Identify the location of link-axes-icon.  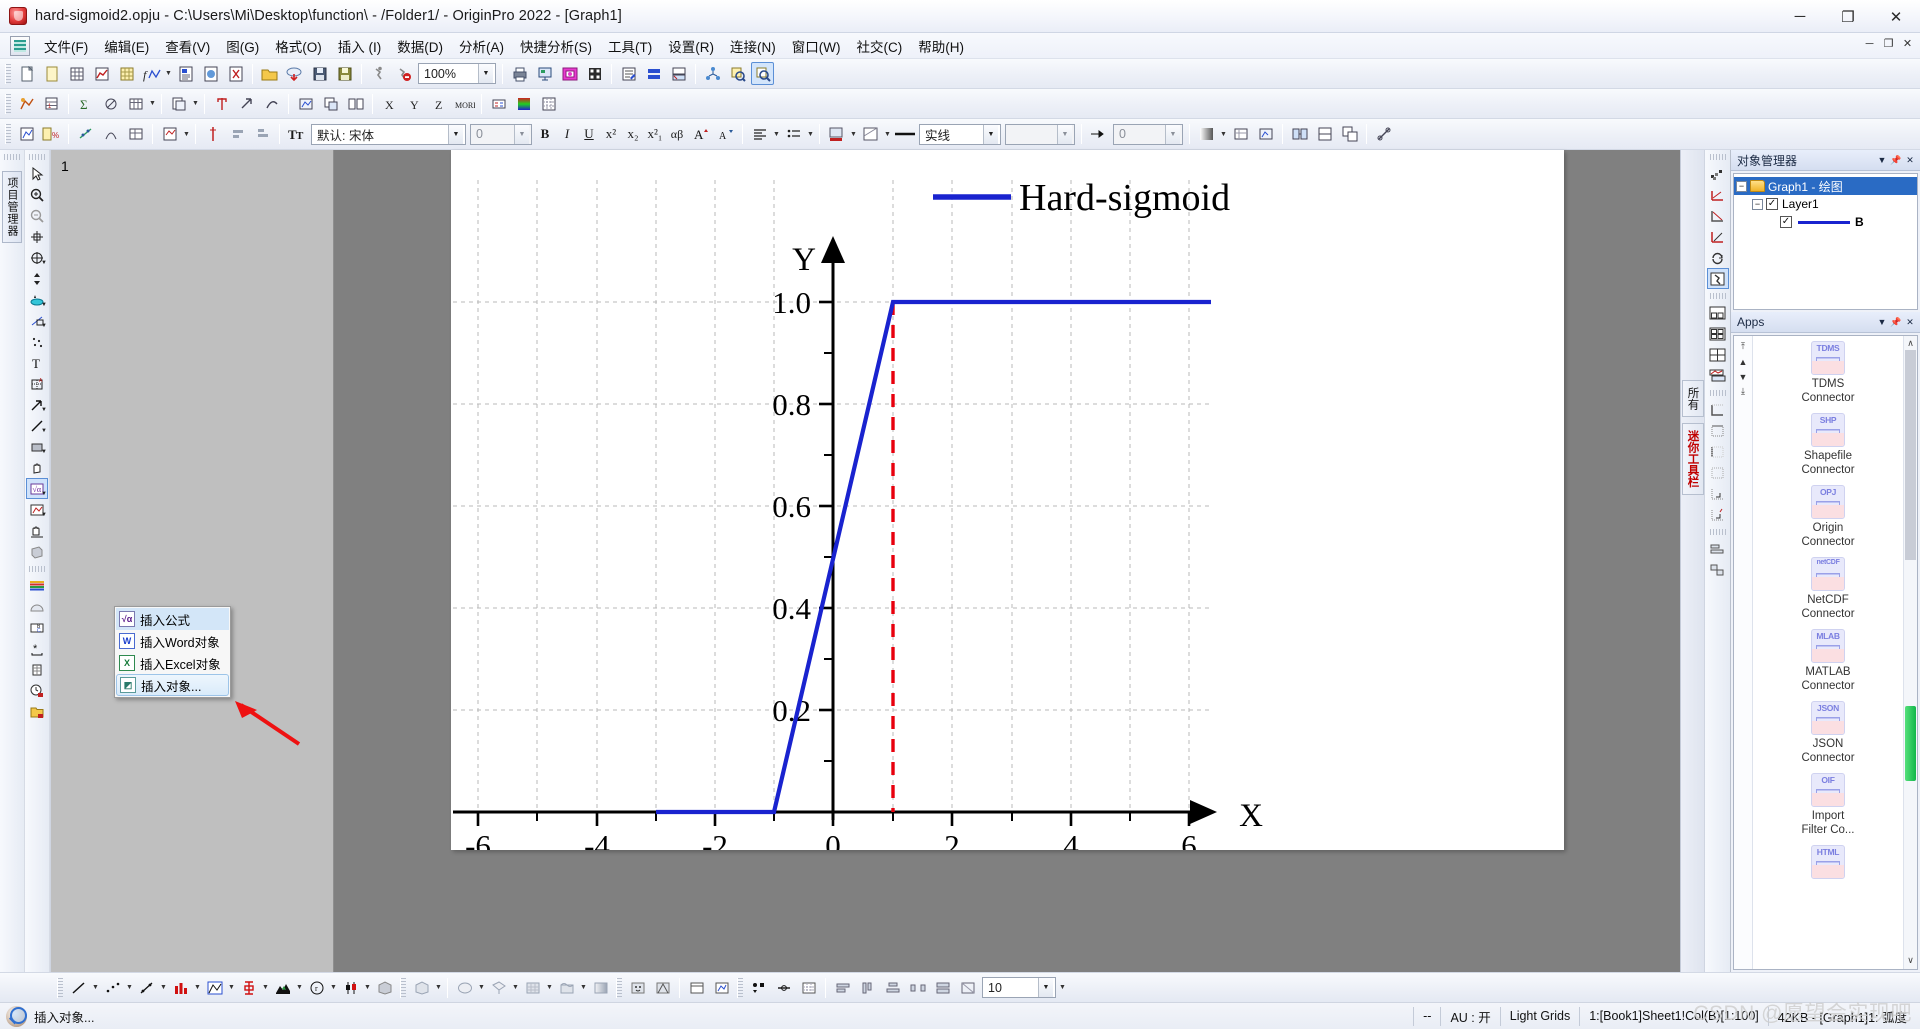
(1383, 134).